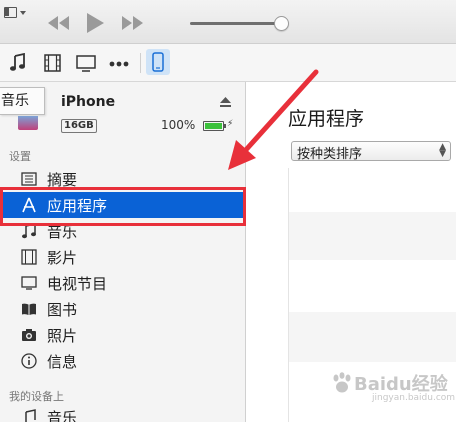 The width and height of the screenshot is (456, 422). Describe the element at coordinates (225, 102) in the screenshot. I see `eject-icon` at that location.